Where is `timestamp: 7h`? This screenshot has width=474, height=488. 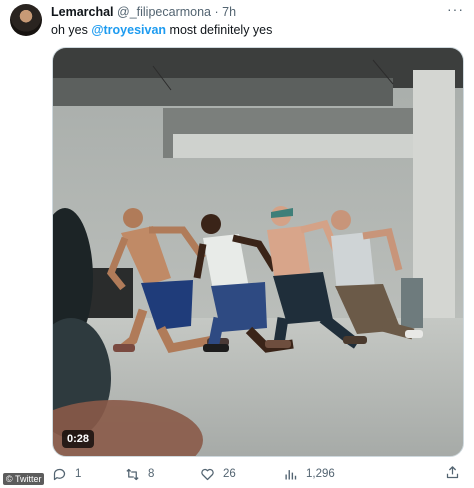
timestamp: 7h is located at coordinates (229, 12).